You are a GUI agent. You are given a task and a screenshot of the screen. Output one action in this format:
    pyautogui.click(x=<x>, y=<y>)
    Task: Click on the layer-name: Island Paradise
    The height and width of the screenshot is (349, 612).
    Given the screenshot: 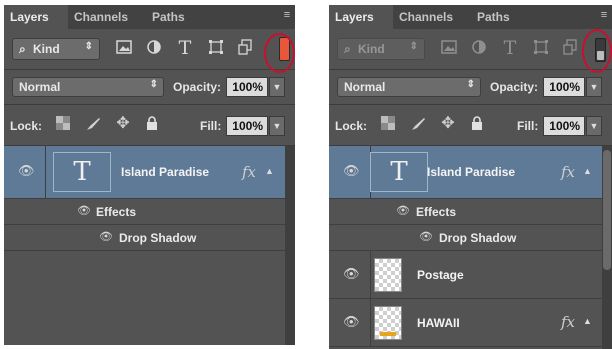 What is the action you would take?
    pyautogui.click(x=165, y=172)
    